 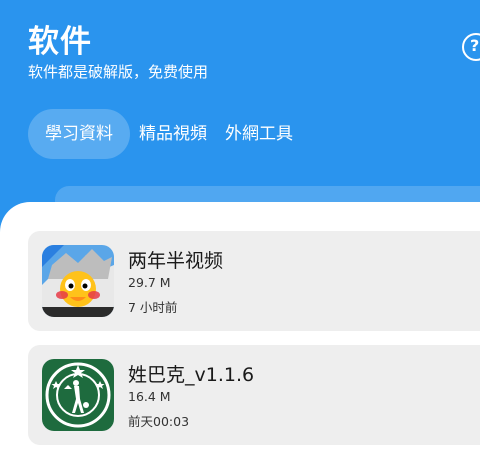 What do you see at coordinates (191, 375) in the screenshot?
I see `app-name: 姓巴克_v1.1.6` at bounding box center [191, 375].